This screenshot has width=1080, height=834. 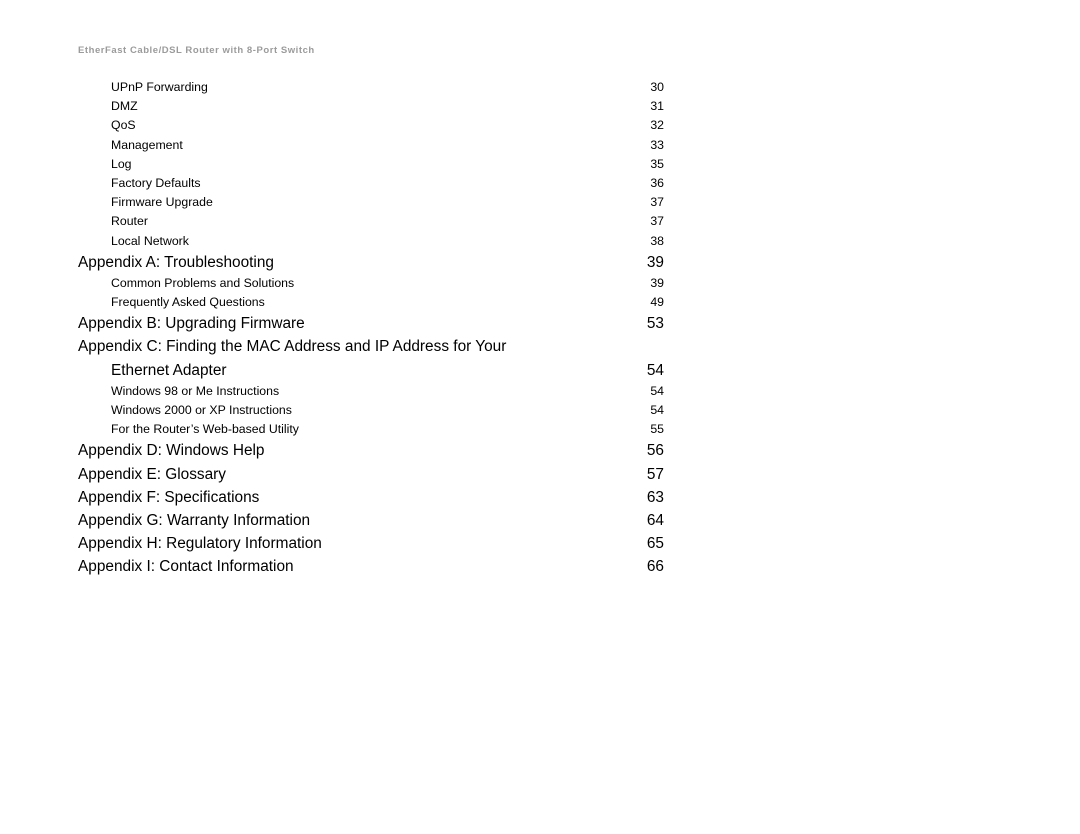 What do you see at coordinates (121, 163) in the screenshot?
I see `toc-entry-title: Log` at bounding box center [121, 163].